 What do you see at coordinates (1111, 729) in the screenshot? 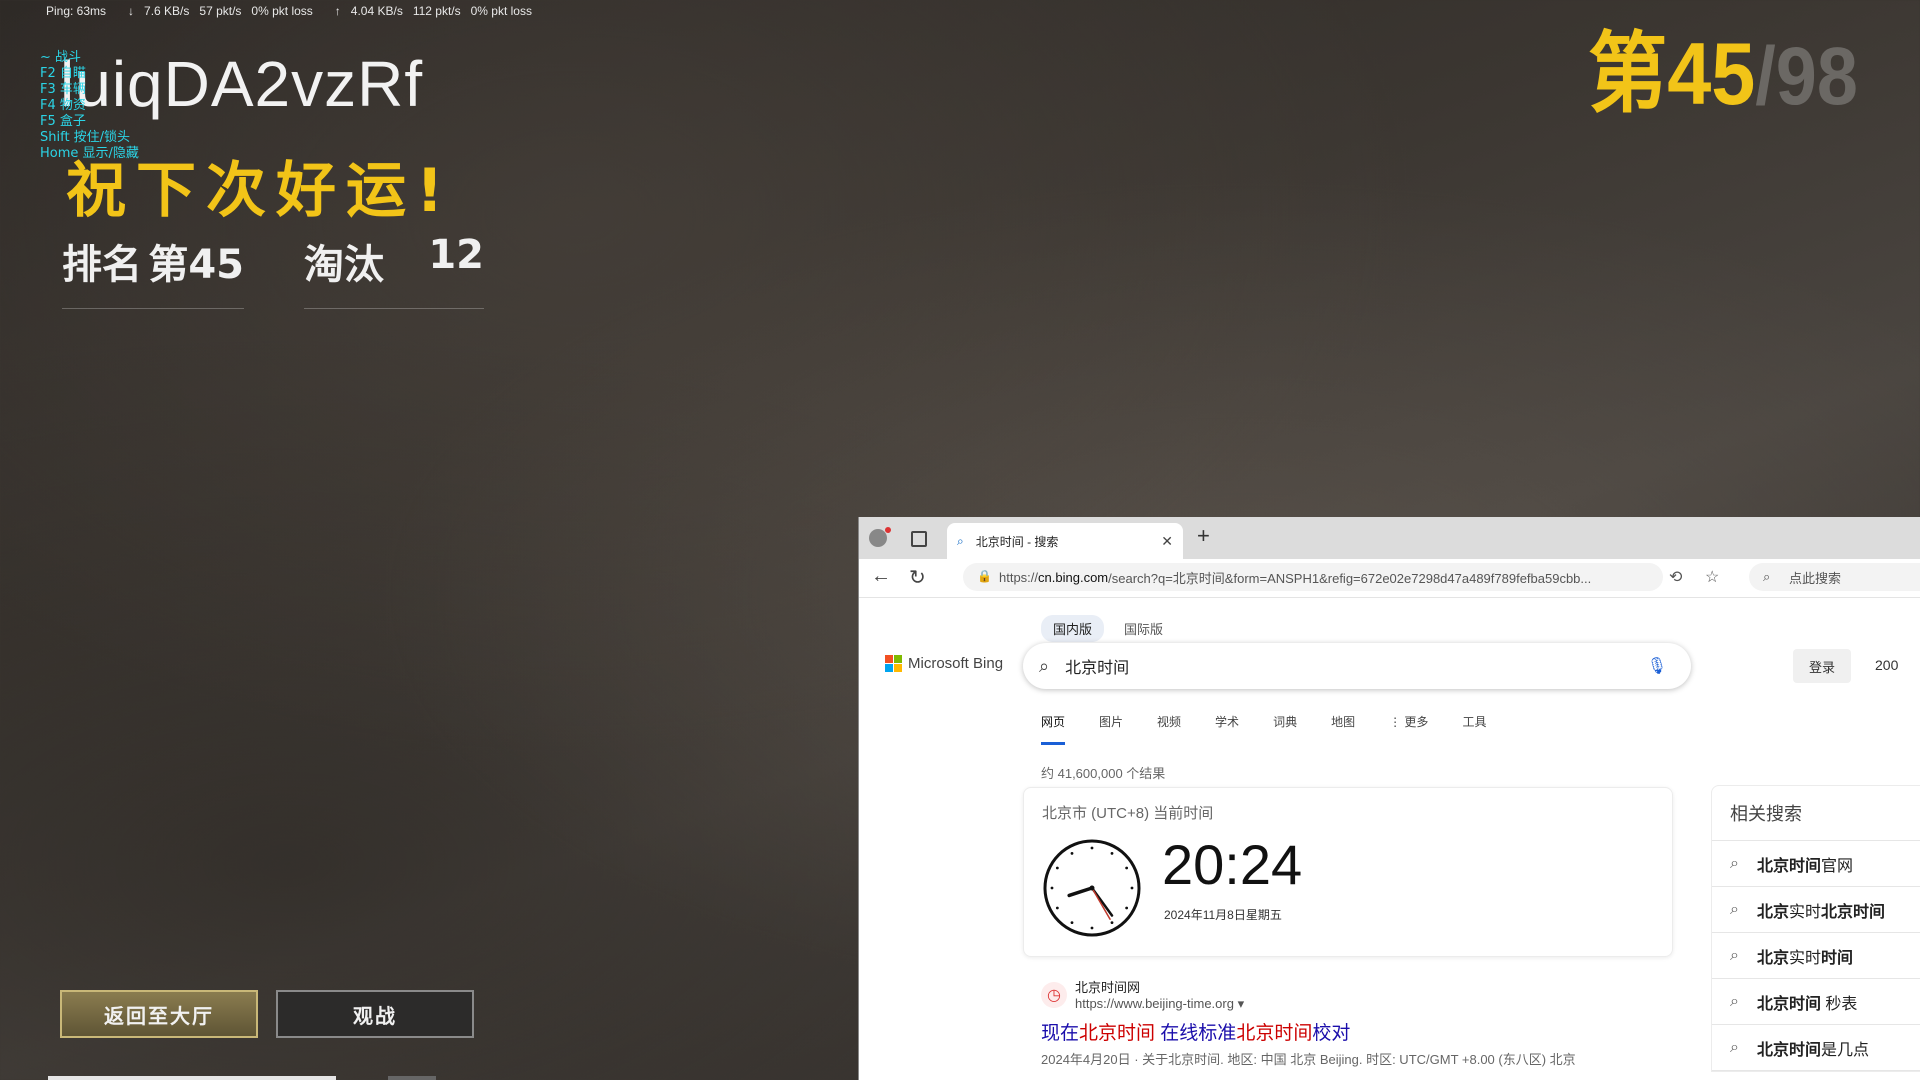
I see `tab-images: 图片` at bounding box center [1111, 729].